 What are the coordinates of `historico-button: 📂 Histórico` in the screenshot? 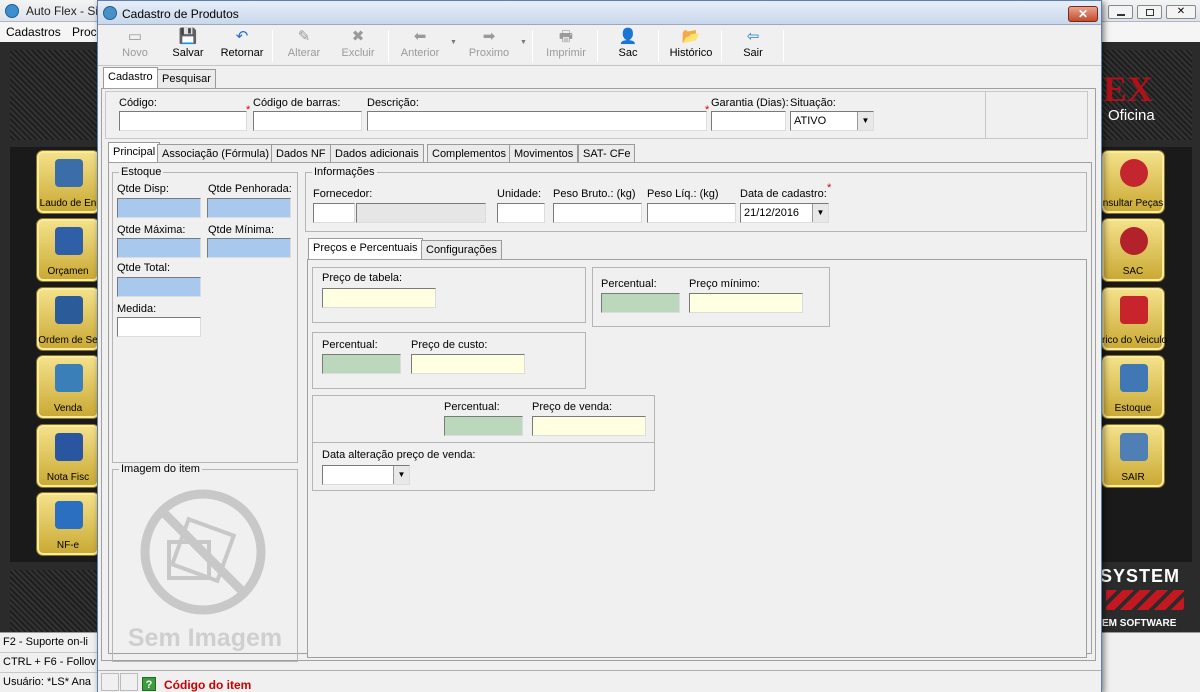 It's located at (691, 46).